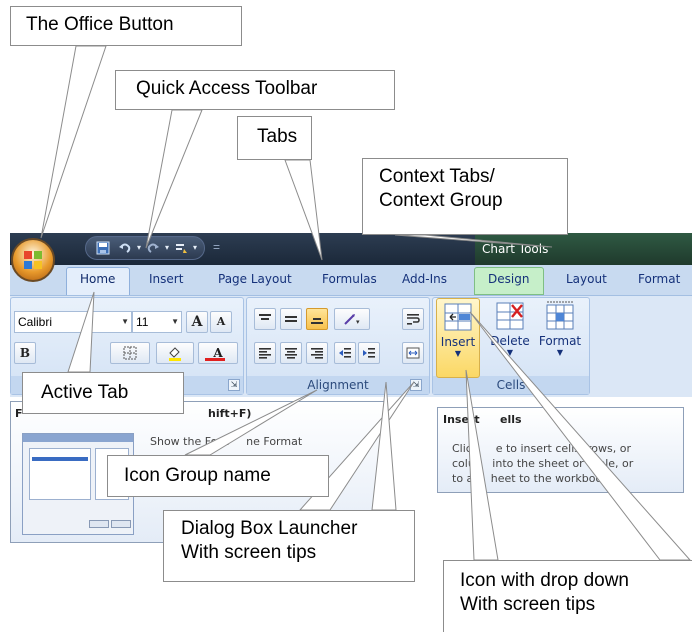  Describe the element at coordinates (73, 322) in the screenshot. I see `font-name-combo: Calibri ▼` at that location.